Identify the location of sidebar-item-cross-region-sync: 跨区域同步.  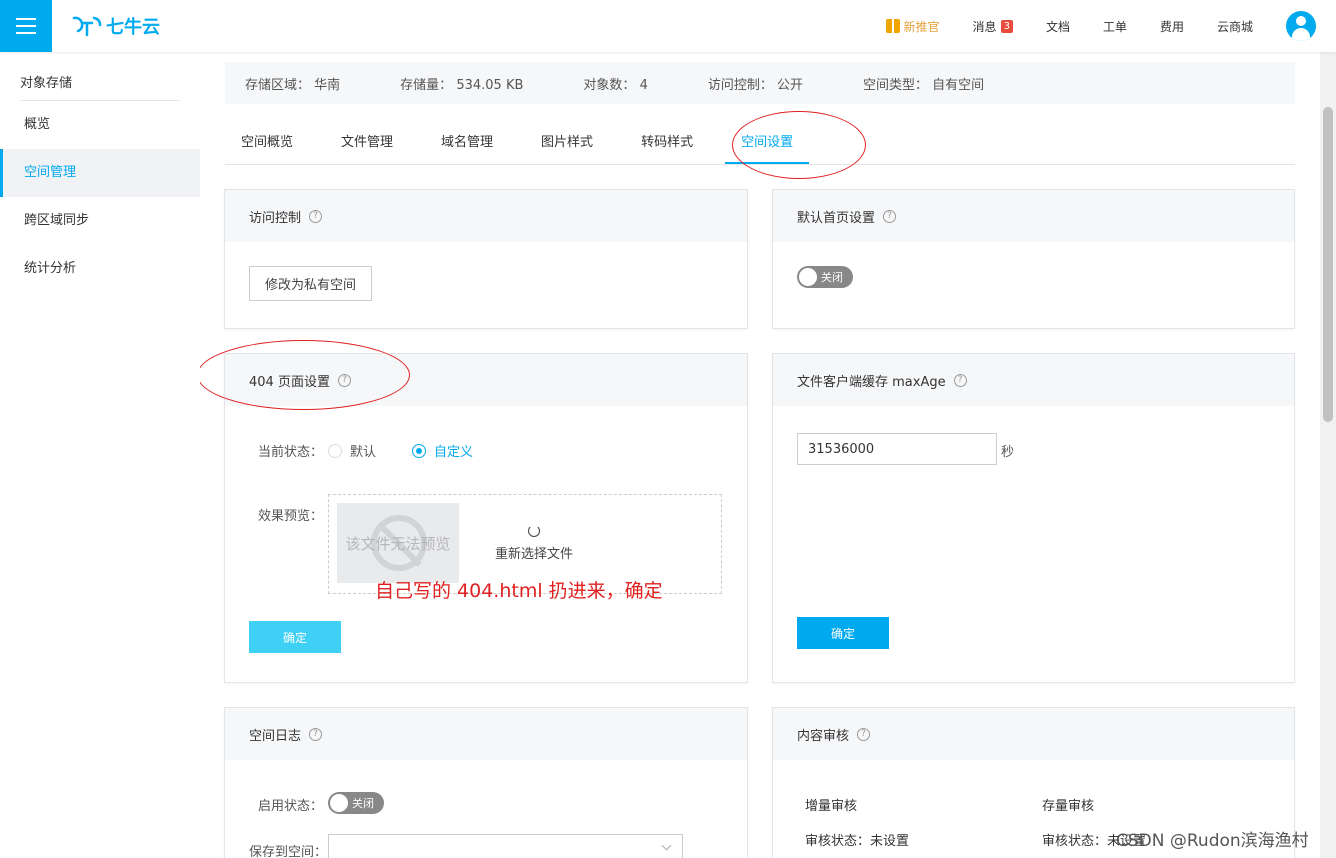
(100, 221).